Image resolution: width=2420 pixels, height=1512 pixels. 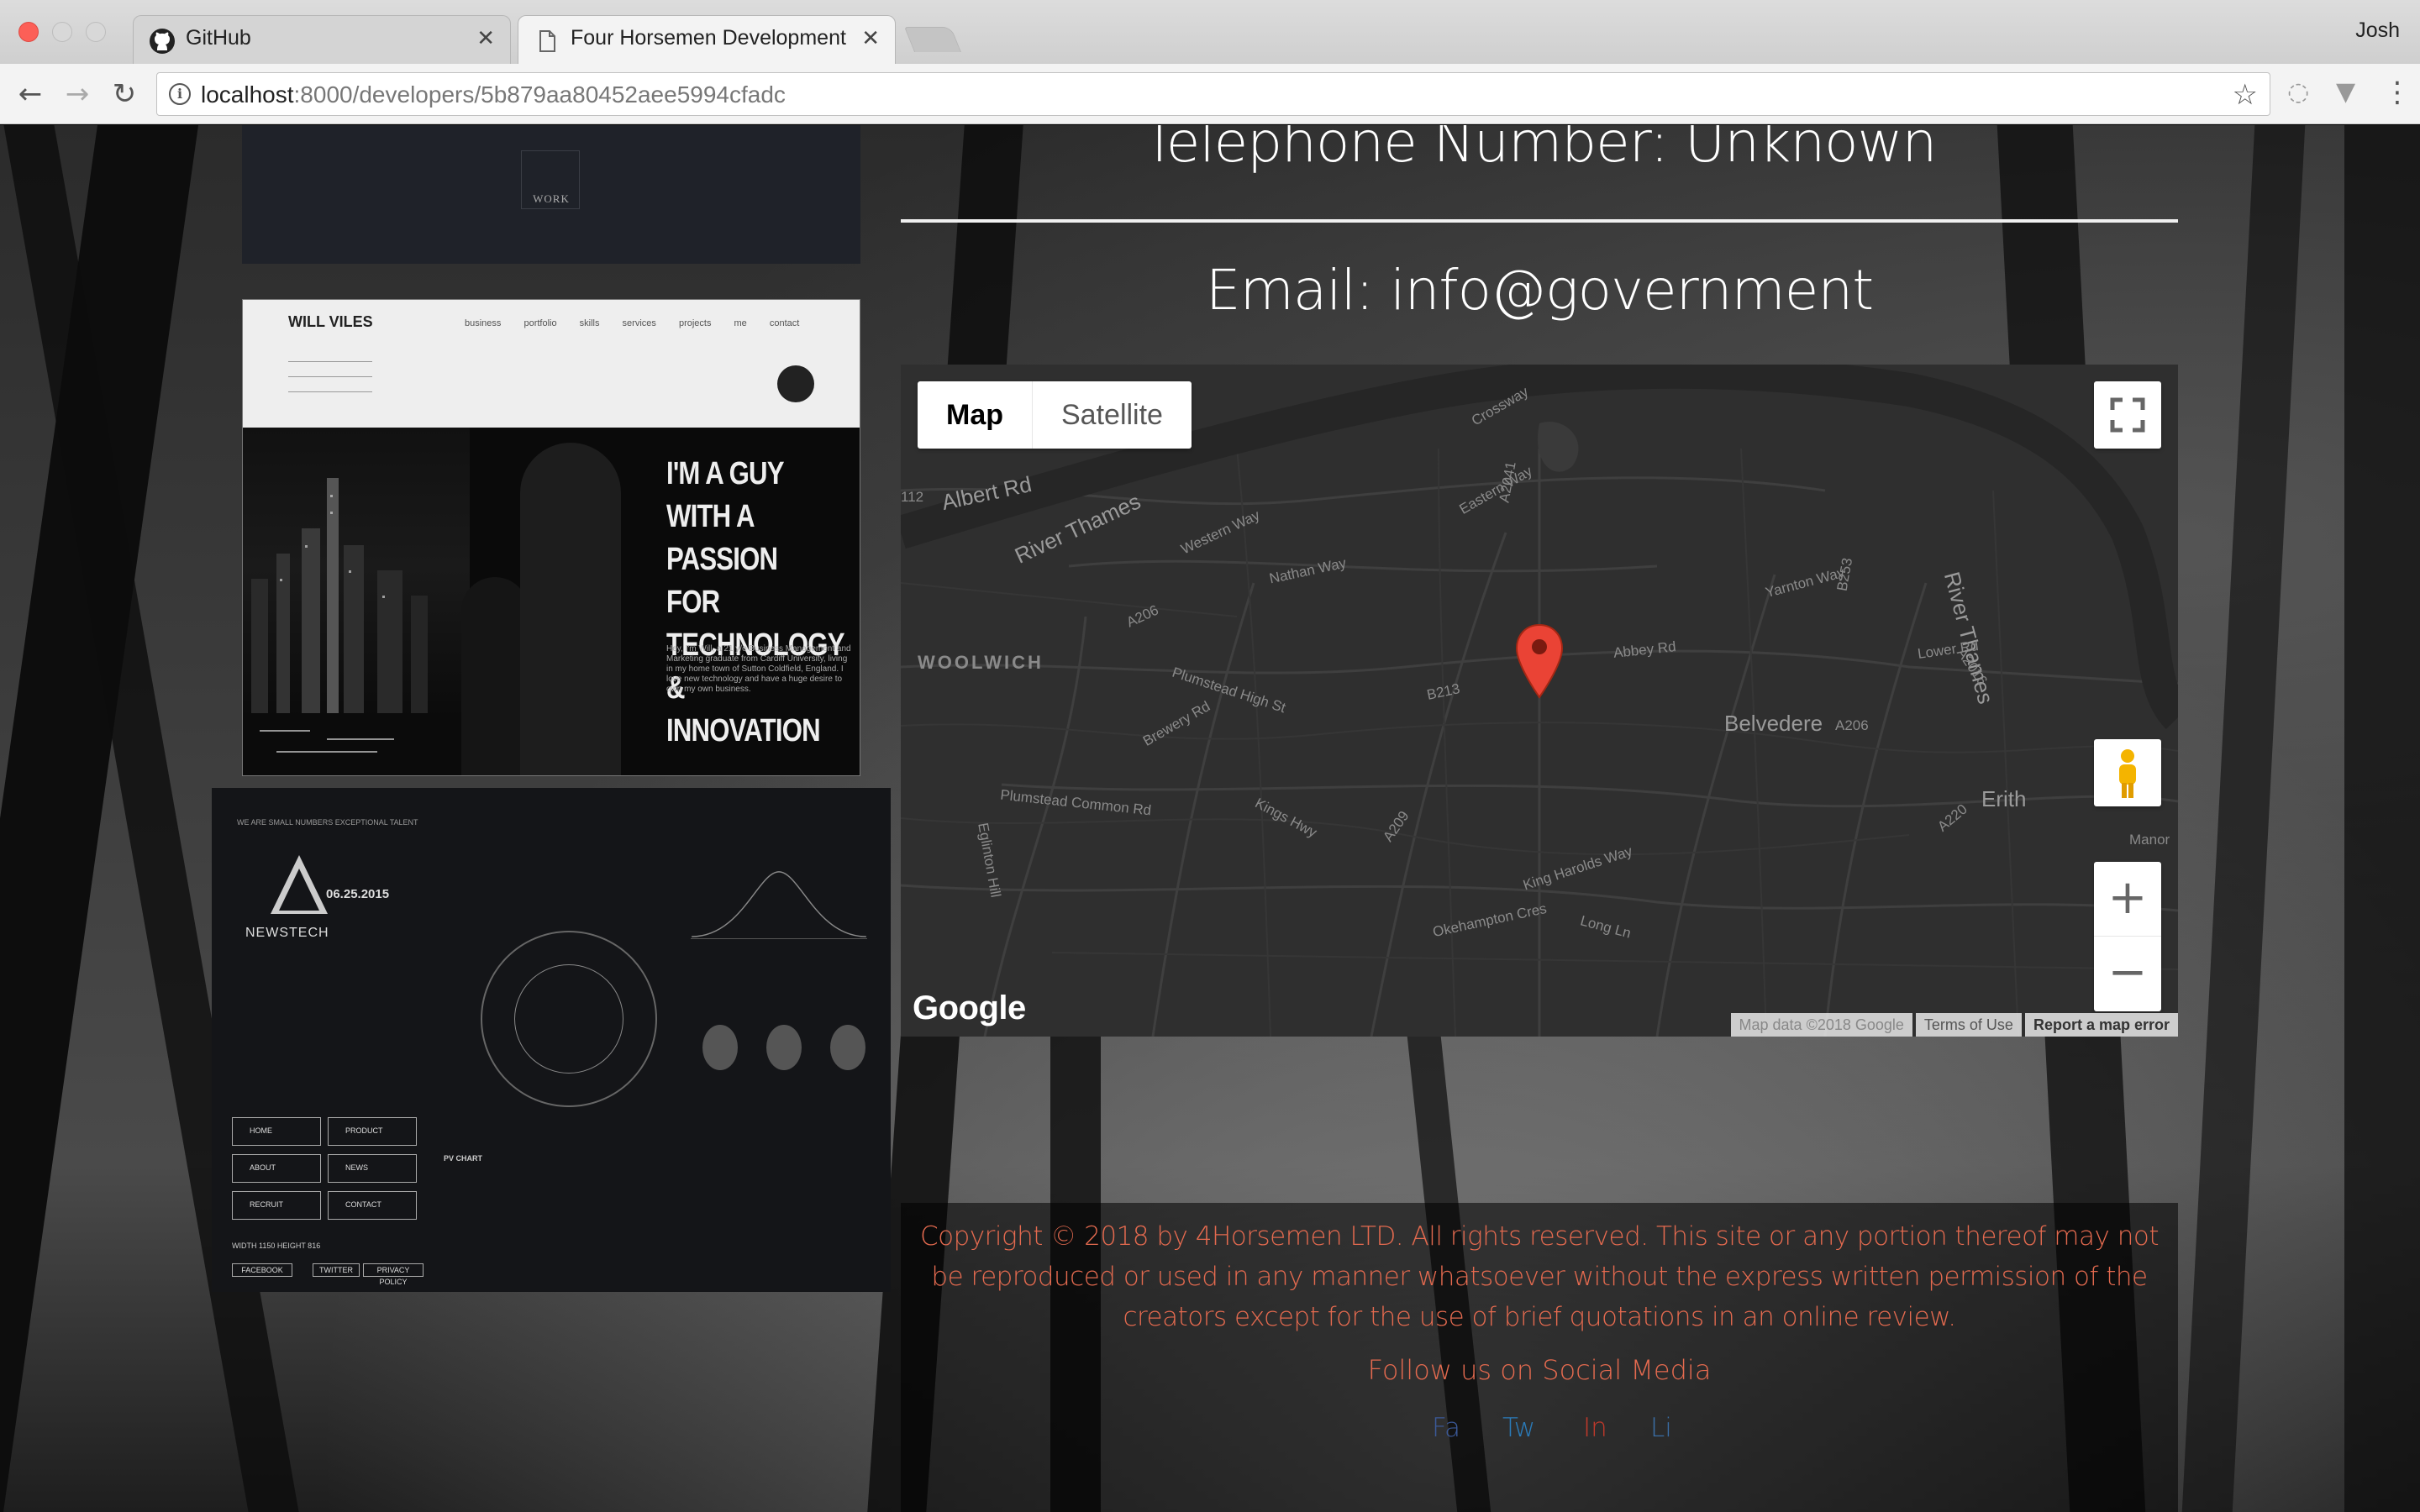 What do you see at coordinates (2127, 974) in the screenshot?
I see `zoom-out-button: −` at bounding box center [2127, 974].